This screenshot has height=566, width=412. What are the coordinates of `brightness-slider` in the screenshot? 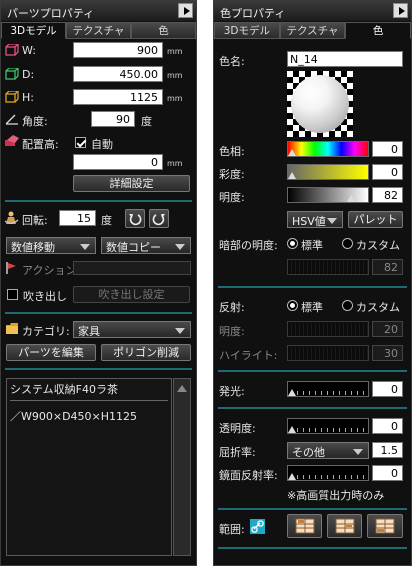 It's located at (328, 195).